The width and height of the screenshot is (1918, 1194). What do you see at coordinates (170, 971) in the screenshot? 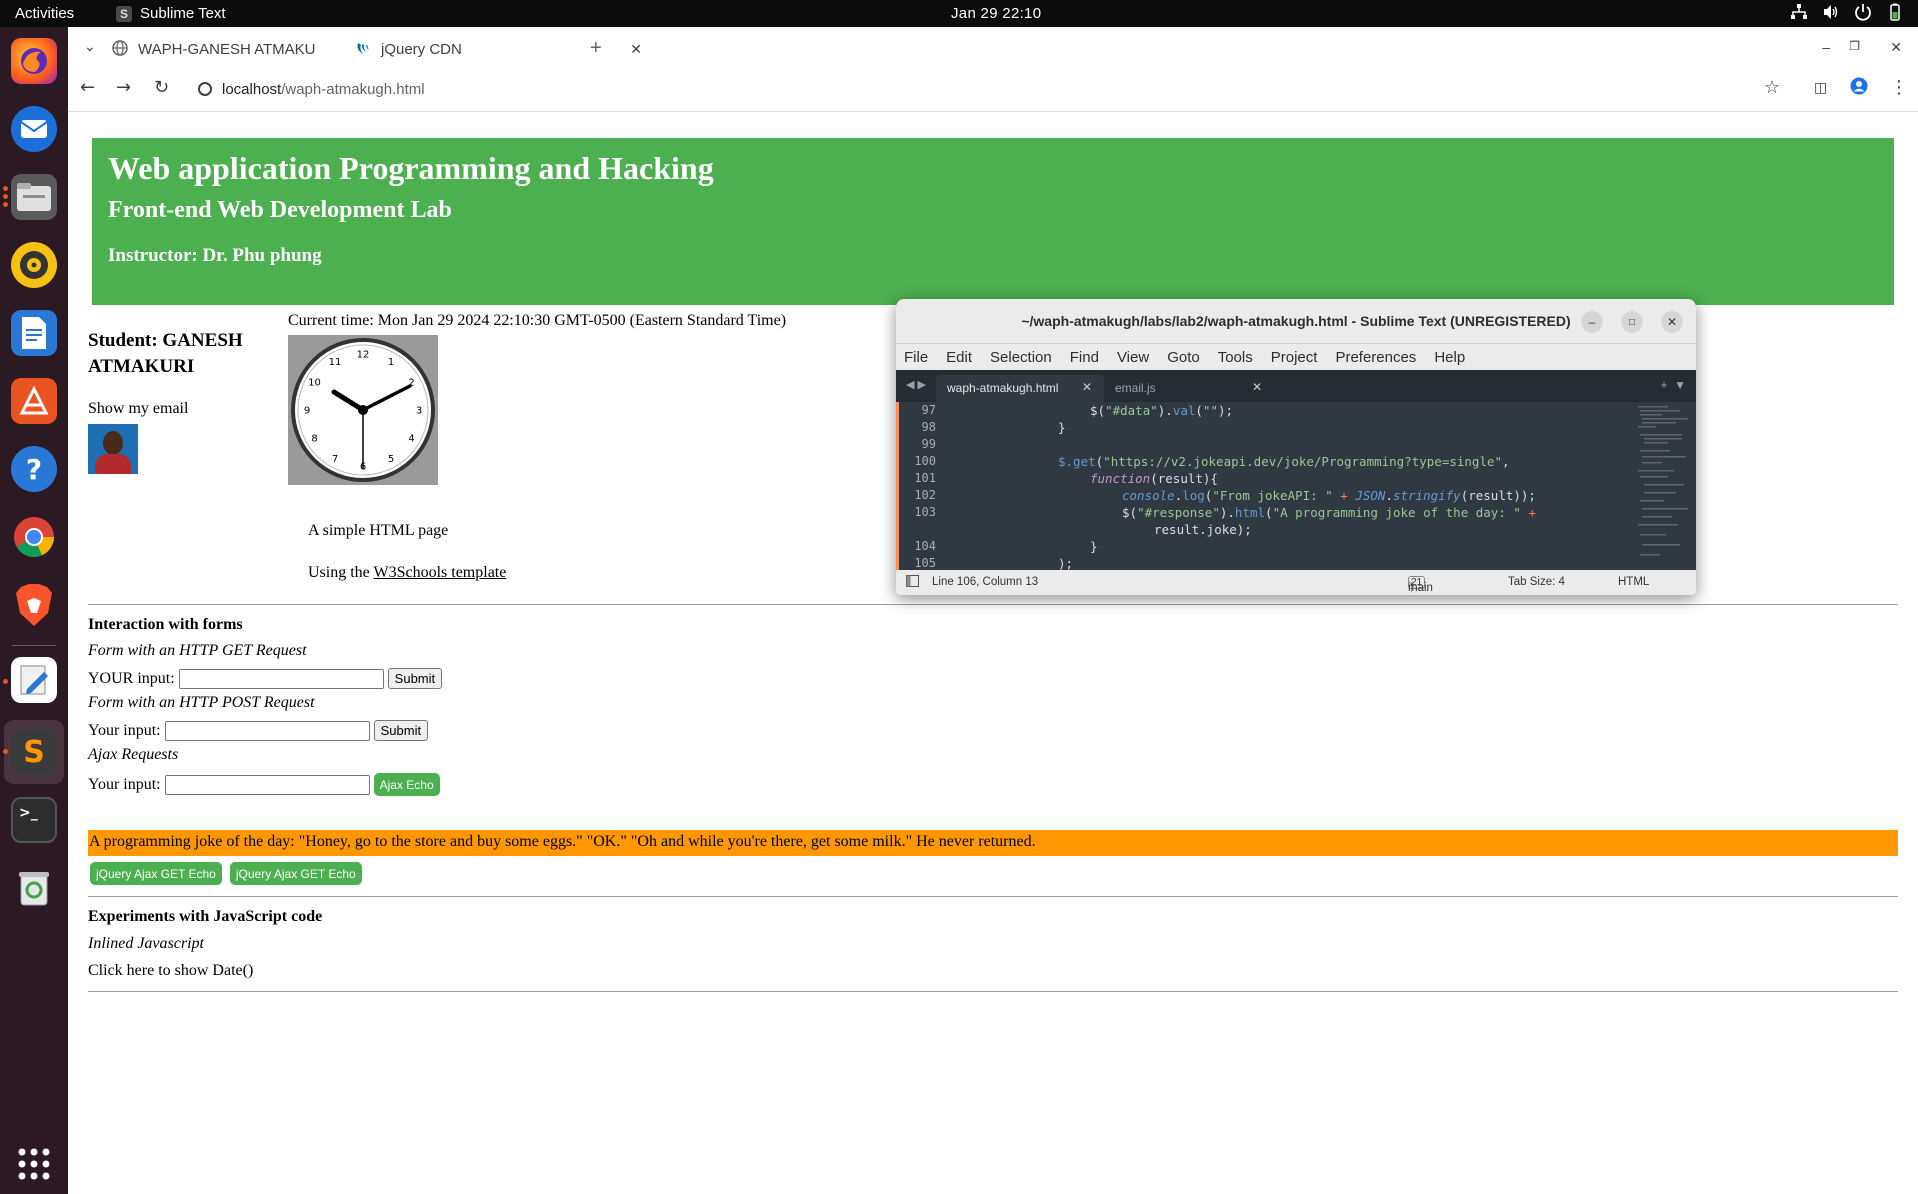
I see `show-date-link: Click here to show Date()` at bounding box center [170, 971].